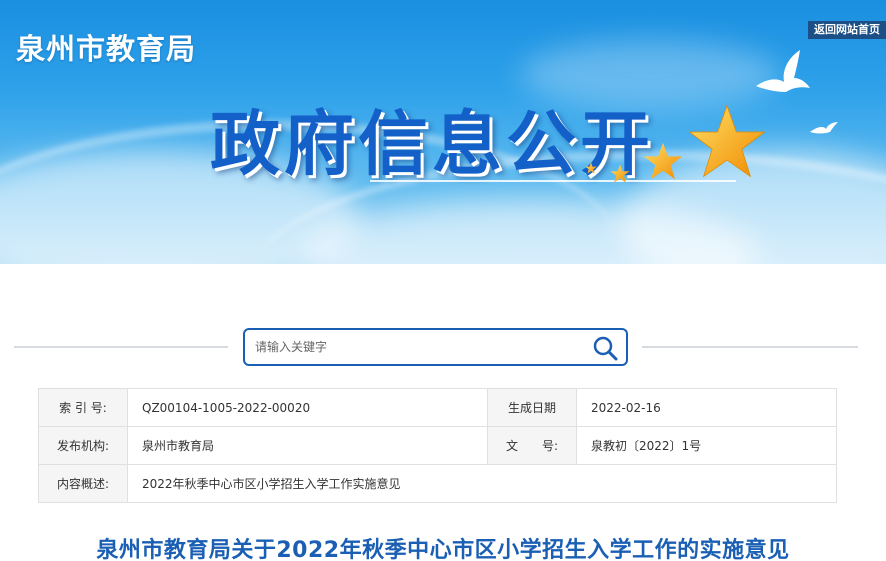 Image resolution: width=886 pixels, height=561 pixels. What do you see at coordinates (307, 407) in the screenshot?
I see `index-number-value: QZ00104-1005-2022-00020` at bounding box center [307, 407].